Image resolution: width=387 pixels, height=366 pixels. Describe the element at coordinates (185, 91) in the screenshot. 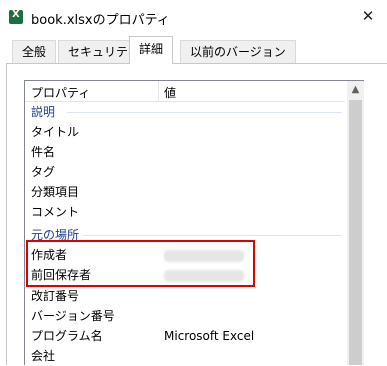

I see `column-header: プロパティ 値` at that location.